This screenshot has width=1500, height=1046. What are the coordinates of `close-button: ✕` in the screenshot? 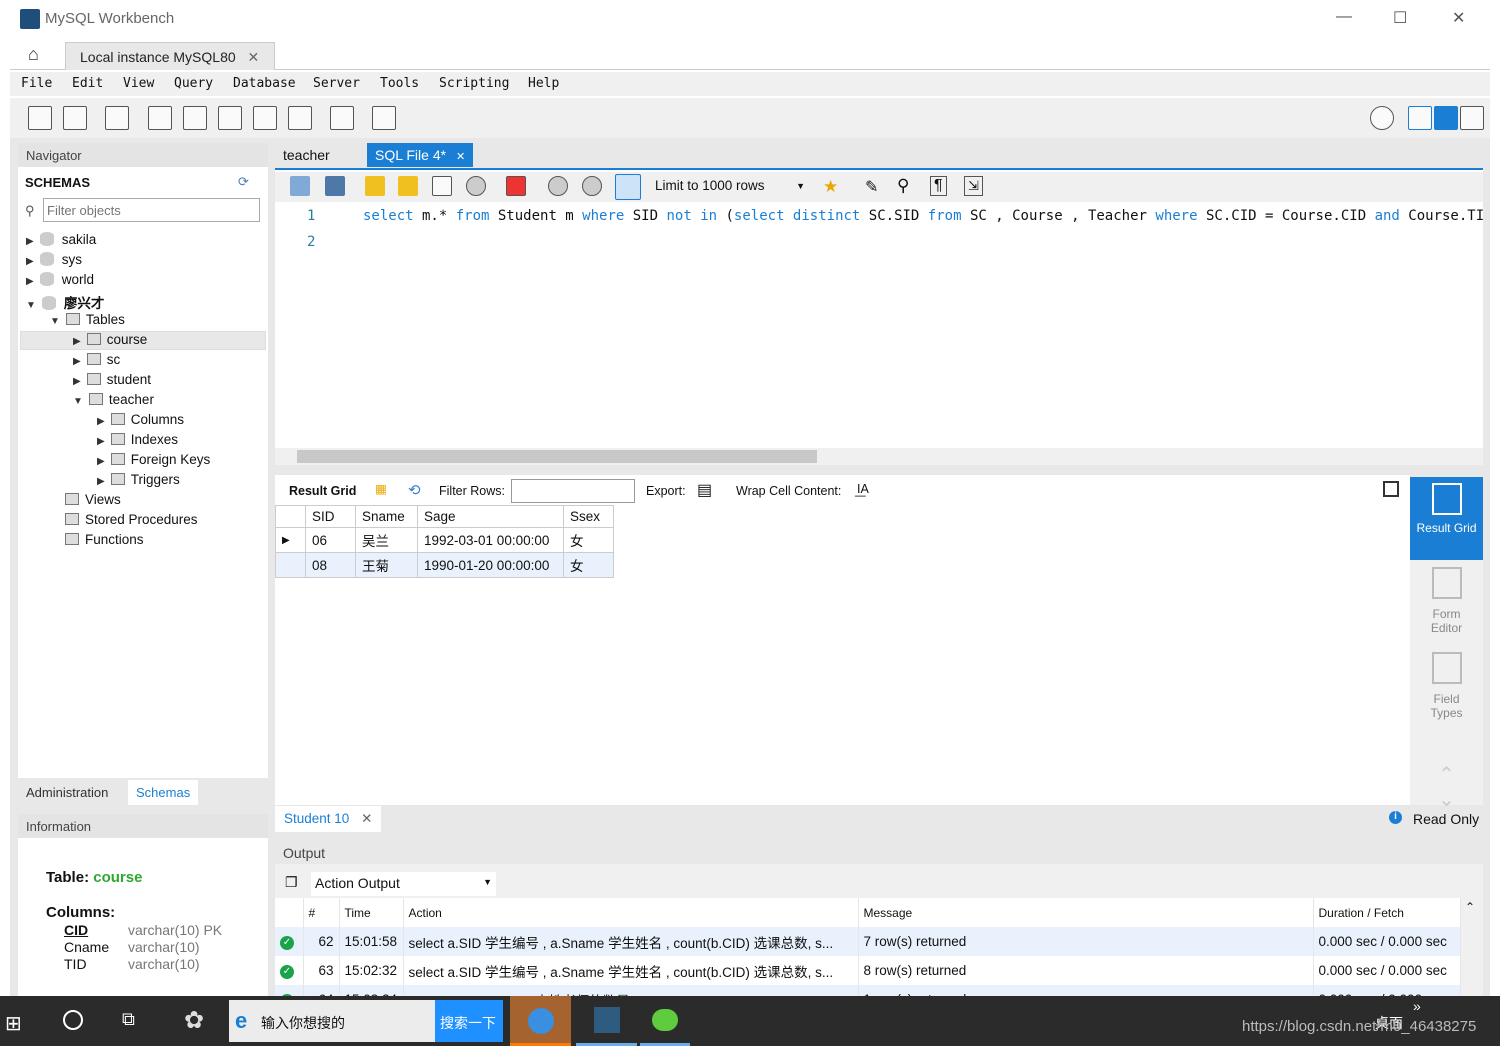 It's located at (1458, 18).